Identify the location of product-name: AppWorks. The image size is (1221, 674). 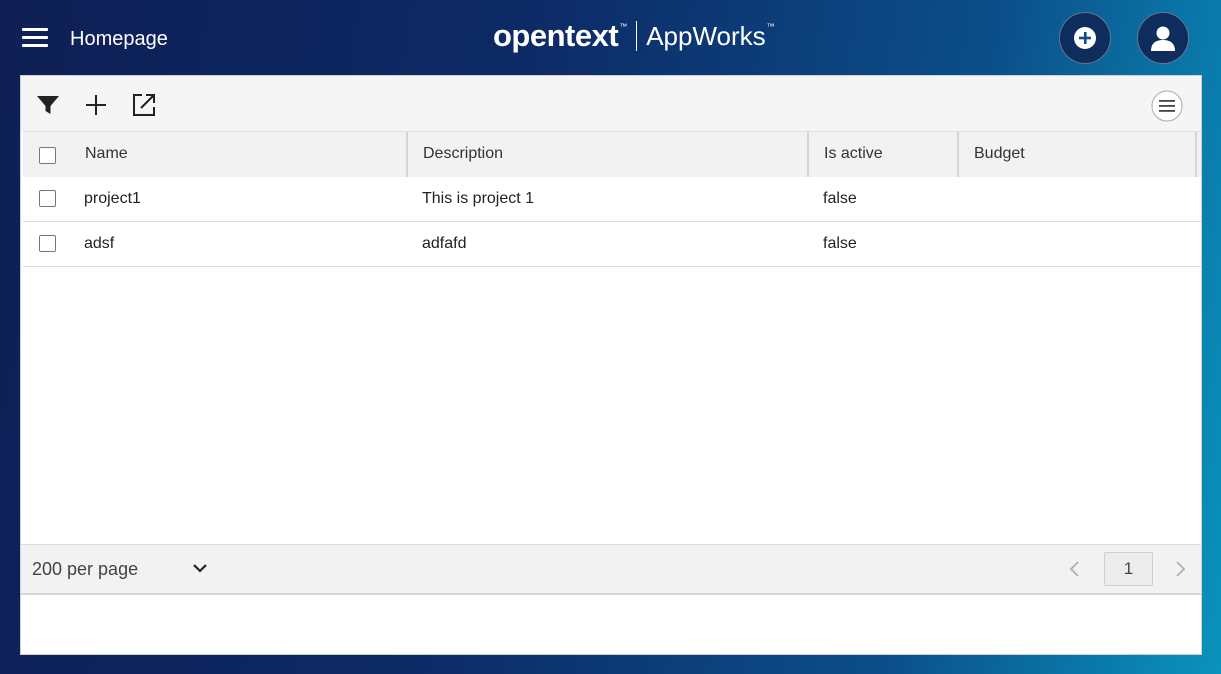
(706, 35).